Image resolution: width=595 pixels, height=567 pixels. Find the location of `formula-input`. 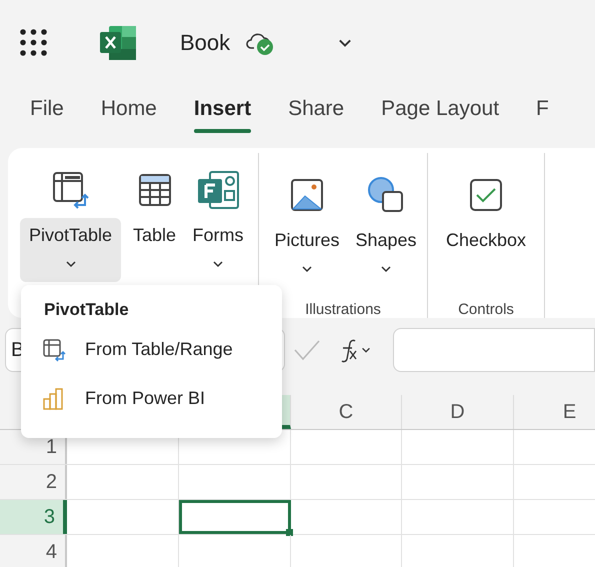

formula-input is located at coordinates (494, 350).